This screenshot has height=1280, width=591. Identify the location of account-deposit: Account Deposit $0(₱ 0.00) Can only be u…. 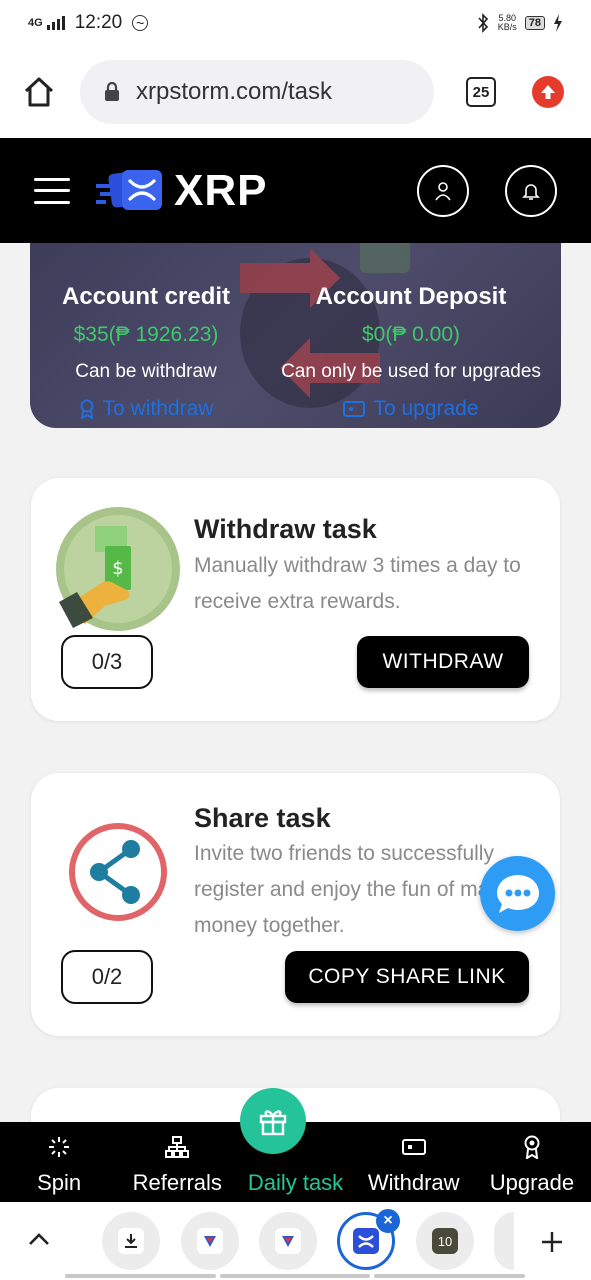
(411, 352).